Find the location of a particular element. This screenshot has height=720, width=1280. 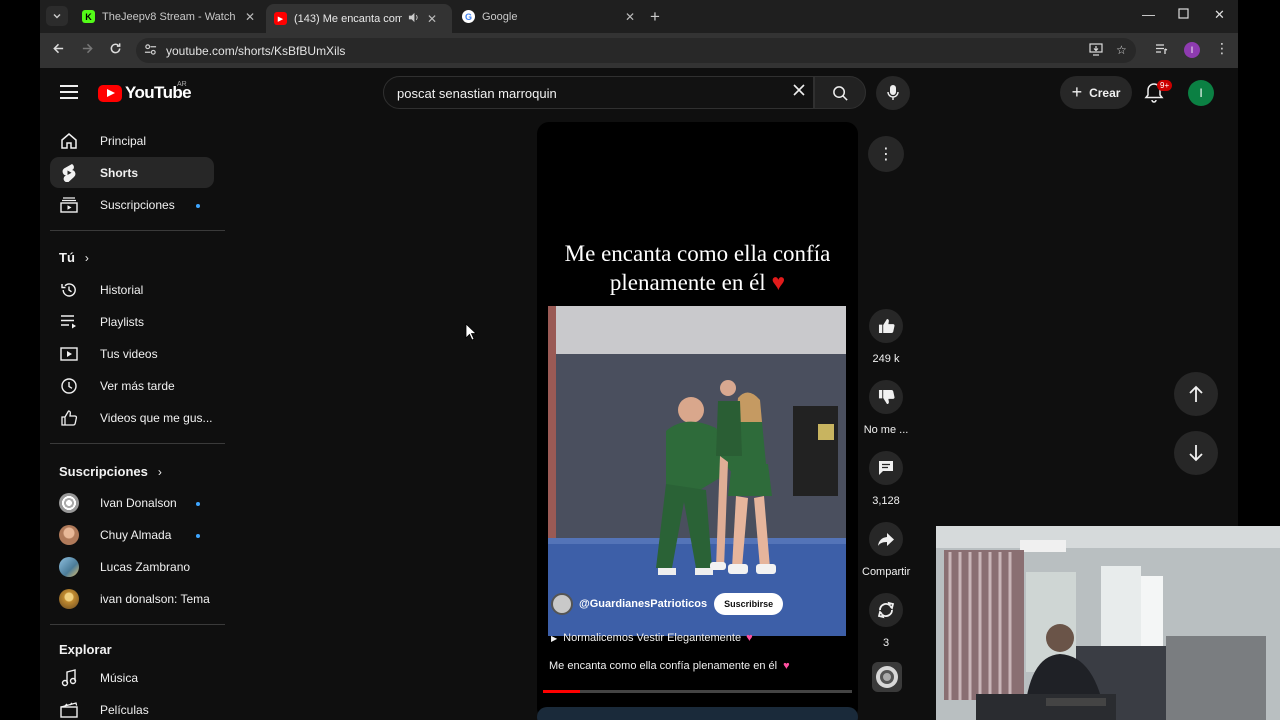

comment-icon is located at coordinates (886, 468).